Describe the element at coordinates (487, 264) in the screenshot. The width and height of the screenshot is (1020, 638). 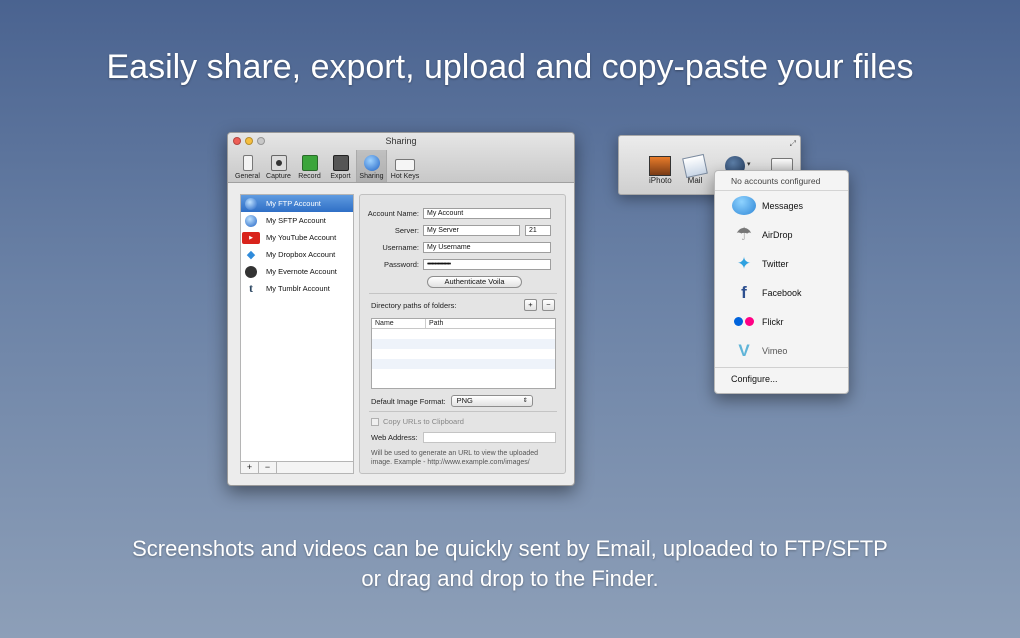
I see `password-field: ••••••••••••••••` at that location.